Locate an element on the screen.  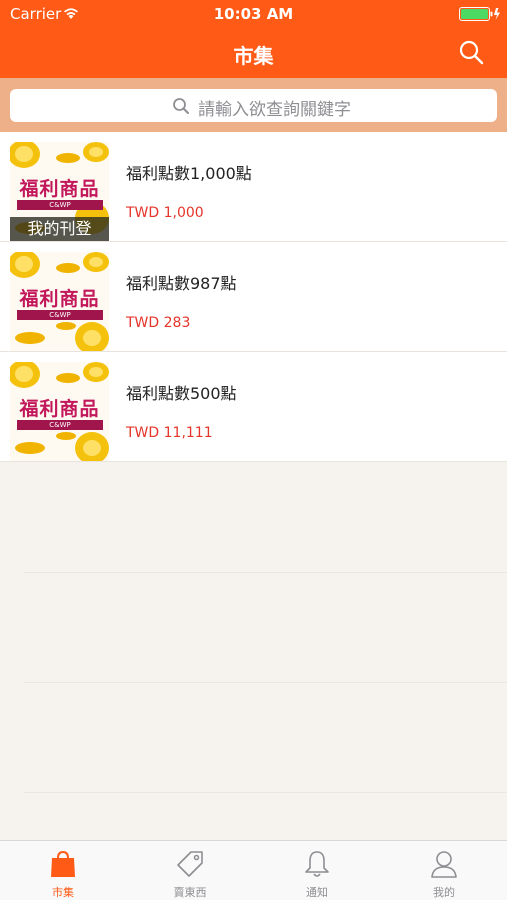
page-title: 市集 is located at coordinates (253, 56).